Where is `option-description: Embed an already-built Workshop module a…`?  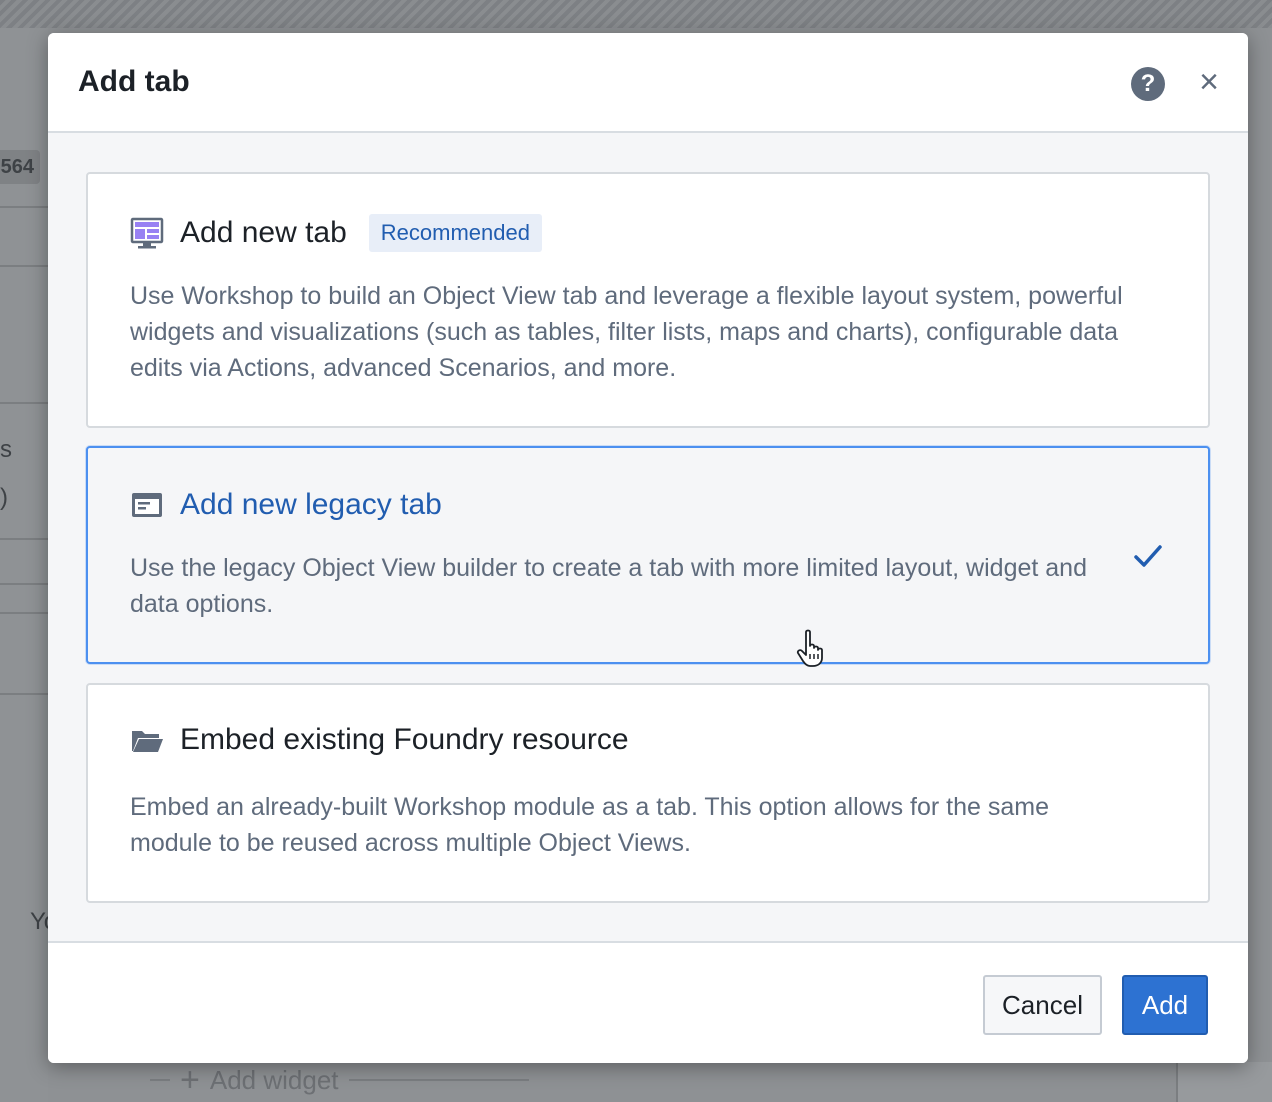
option-description: Embed an already-built Workshop module a… is located at coordinates (590, 825).